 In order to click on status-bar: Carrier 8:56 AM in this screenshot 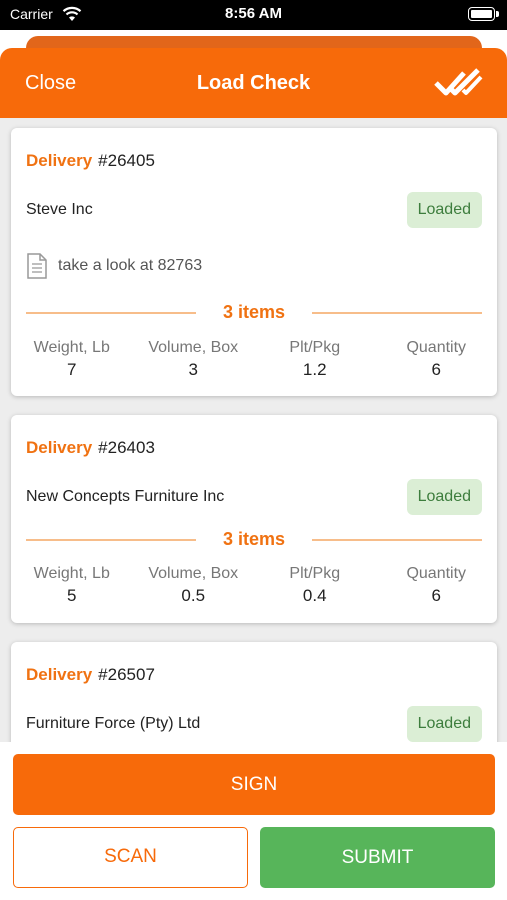, I will do `click(253, 15)`.